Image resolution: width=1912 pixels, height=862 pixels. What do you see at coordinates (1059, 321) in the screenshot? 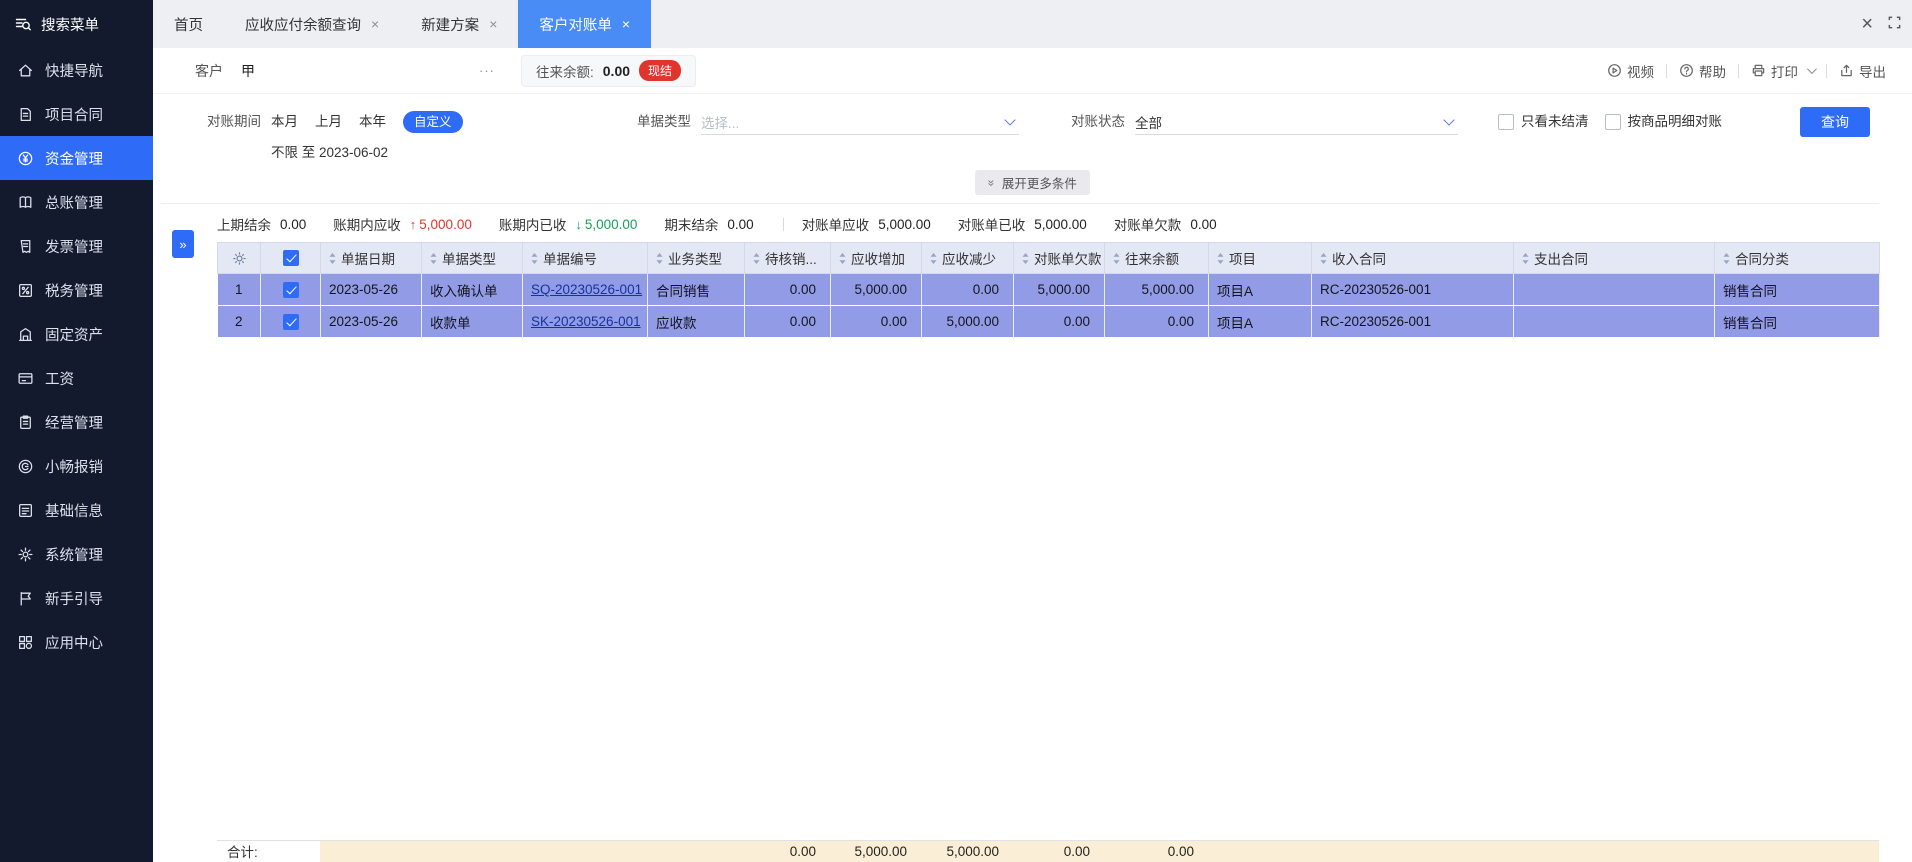
I see `statement-arrears-cell: 0.00` at bounding box center [1059, 321].